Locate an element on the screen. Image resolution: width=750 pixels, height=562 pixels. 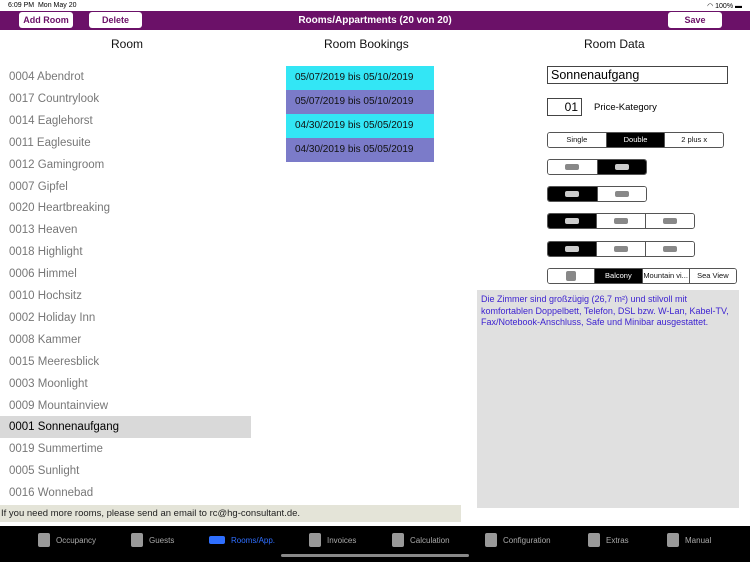
status-bar: 6:09 PM Mon May 20 ◠ 100% ▬ is located at coordinates (375, 5).